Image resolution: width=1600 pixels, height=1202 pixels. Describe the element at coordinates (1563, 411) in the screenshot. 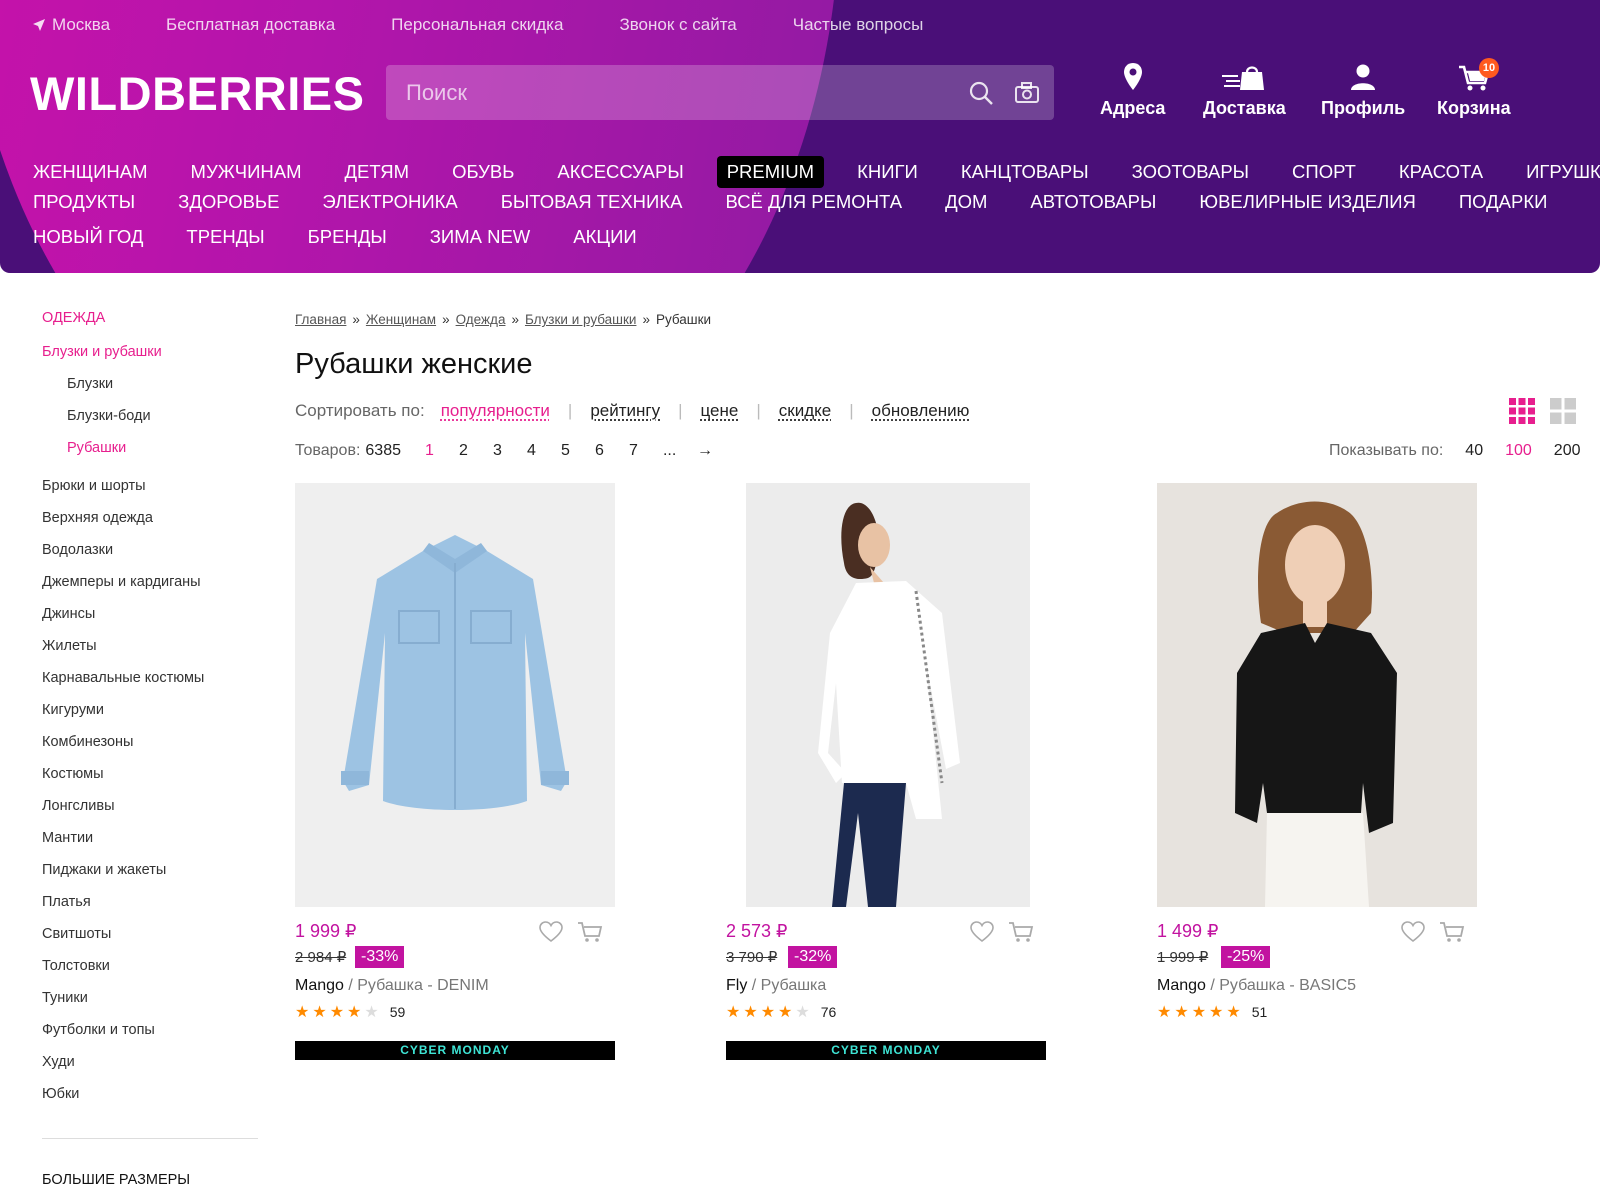

I see `grid-large-icon` at that location.